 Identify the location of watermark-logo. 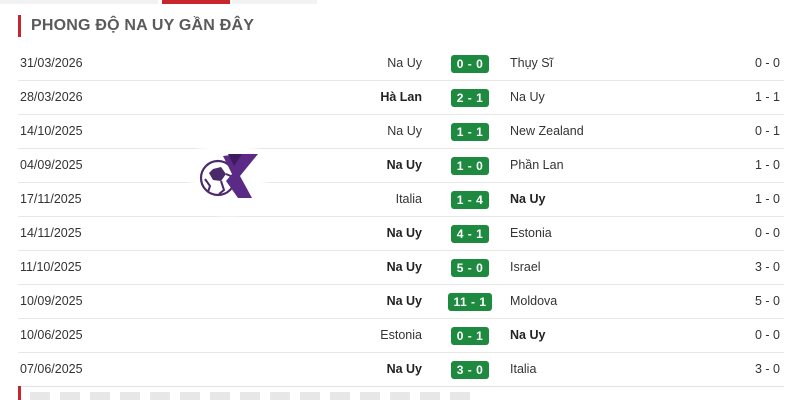
(228, 176).